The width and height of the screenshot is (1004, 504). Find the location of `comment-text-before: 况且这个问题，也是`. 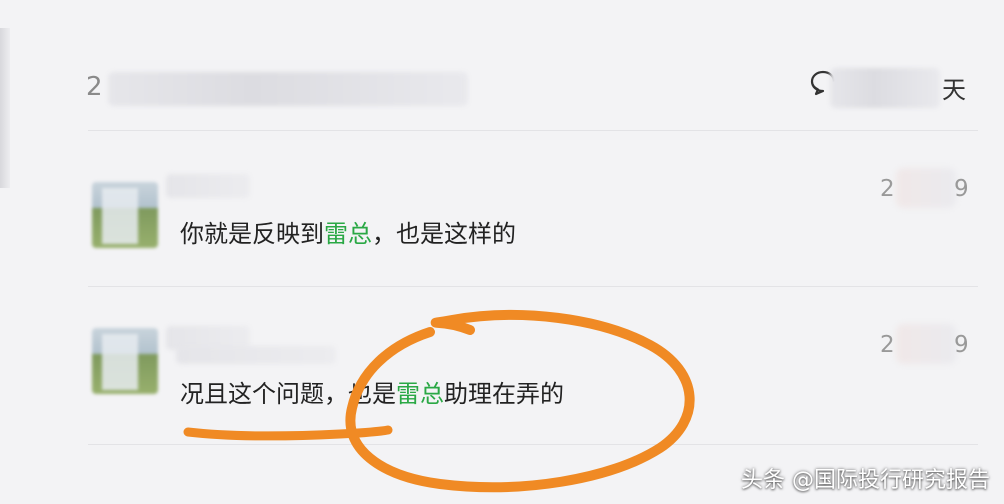

comment-text-before: 况且这个问题，也是 is located at coordinates (288, 394).